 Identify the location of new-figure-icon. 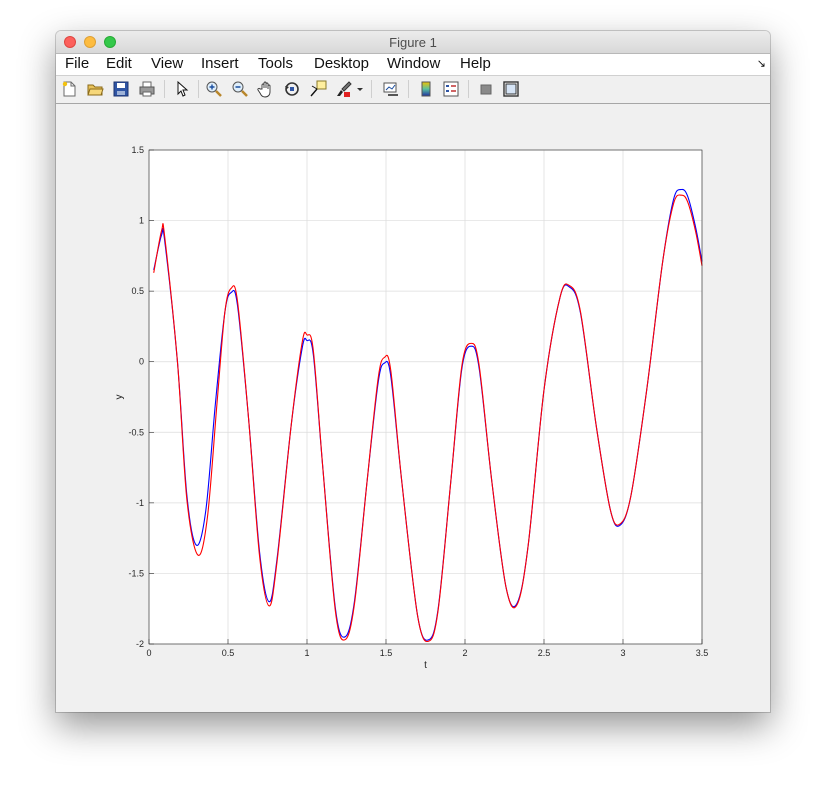
(69, 89).